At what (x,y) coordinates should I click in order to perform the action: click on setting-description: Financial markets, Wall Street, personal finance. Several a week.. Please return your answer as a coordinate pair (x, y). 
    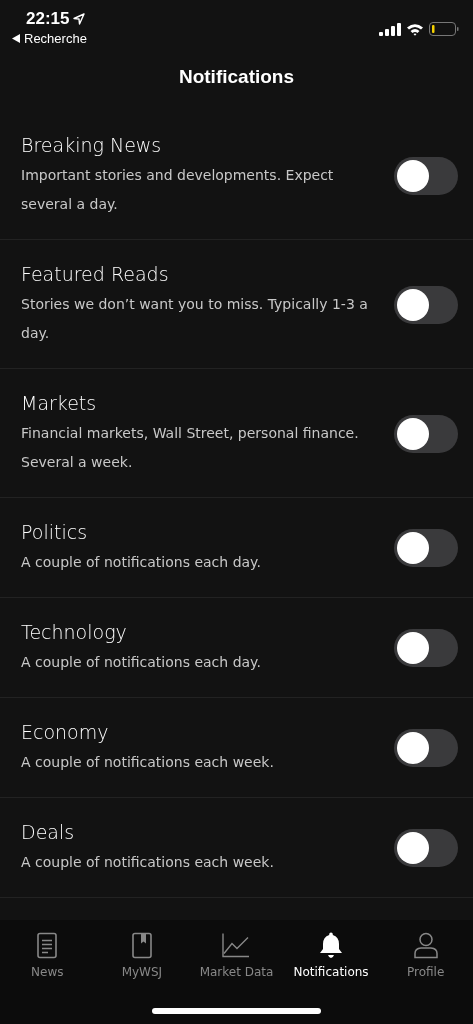
    Looking at the image, I should click on (190, 448).